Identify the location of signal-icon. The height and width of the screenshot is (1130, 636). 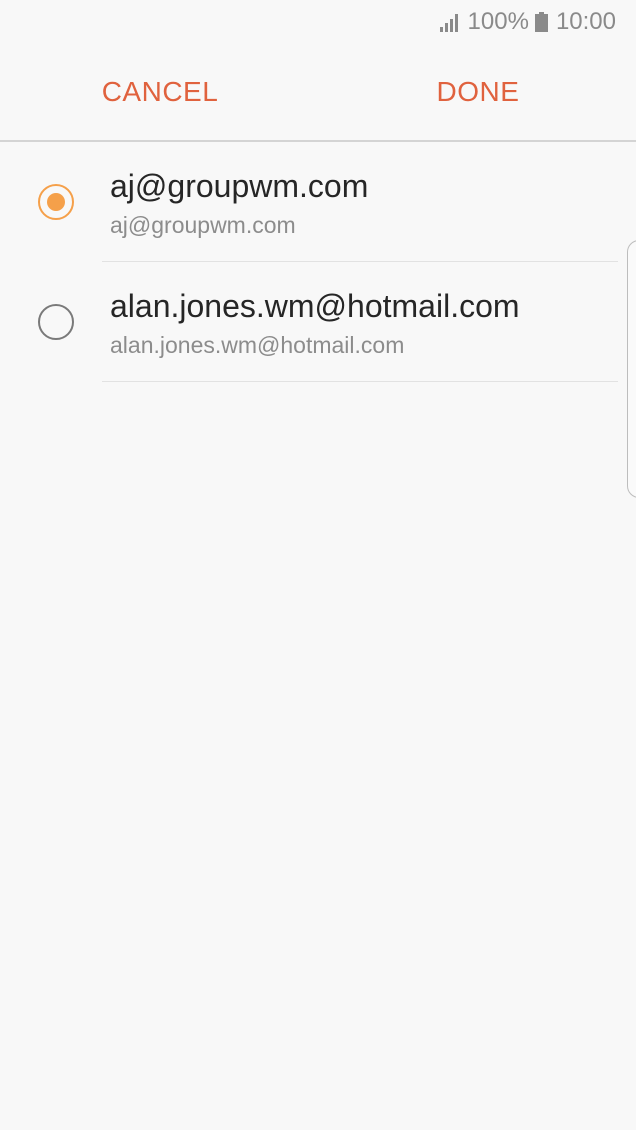
(448, 23).